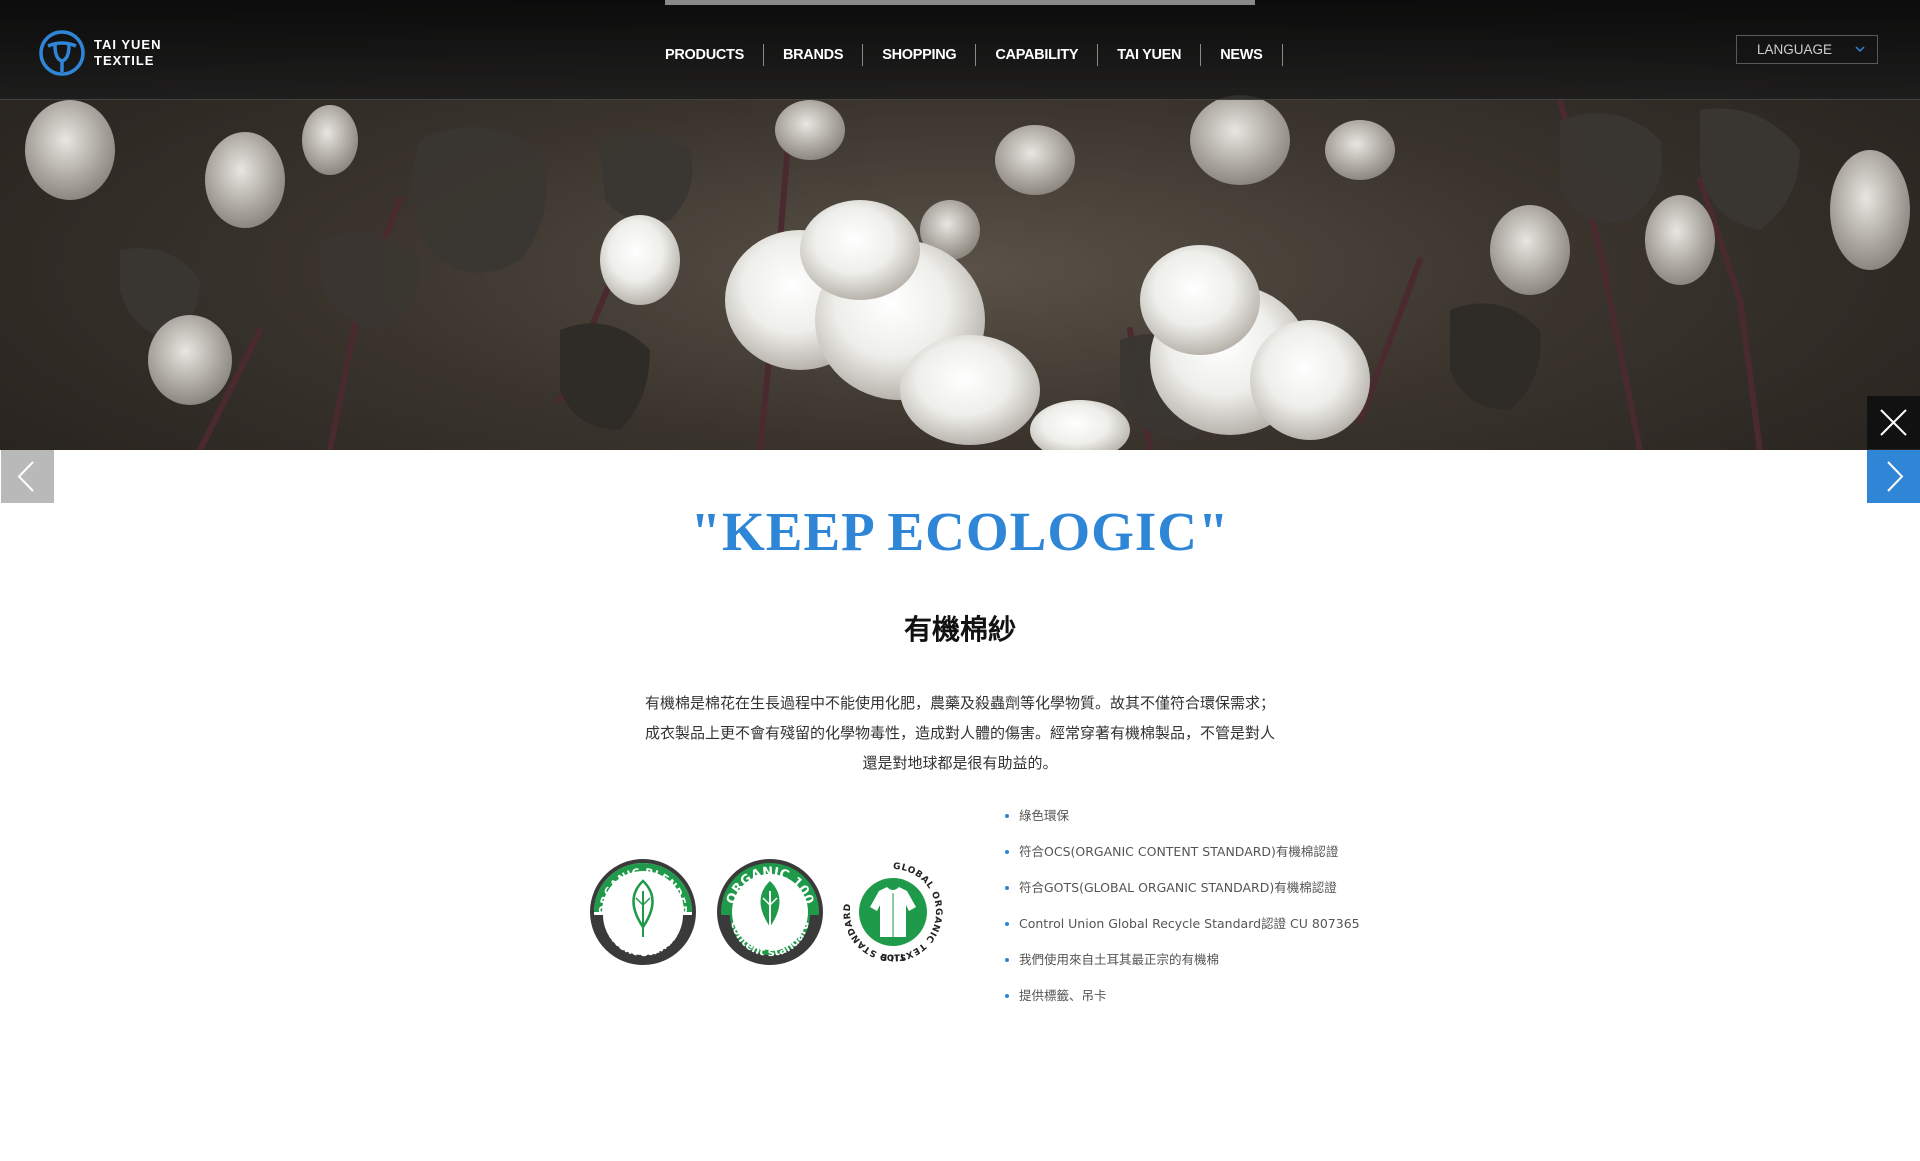 The image size is (1920, 1161). Describe the element at coordinates (893, 912) in the screenshot. I see `gots-badge: GLOBAL ORGANIC TEXTILE STANDARD GOTS` at that location.